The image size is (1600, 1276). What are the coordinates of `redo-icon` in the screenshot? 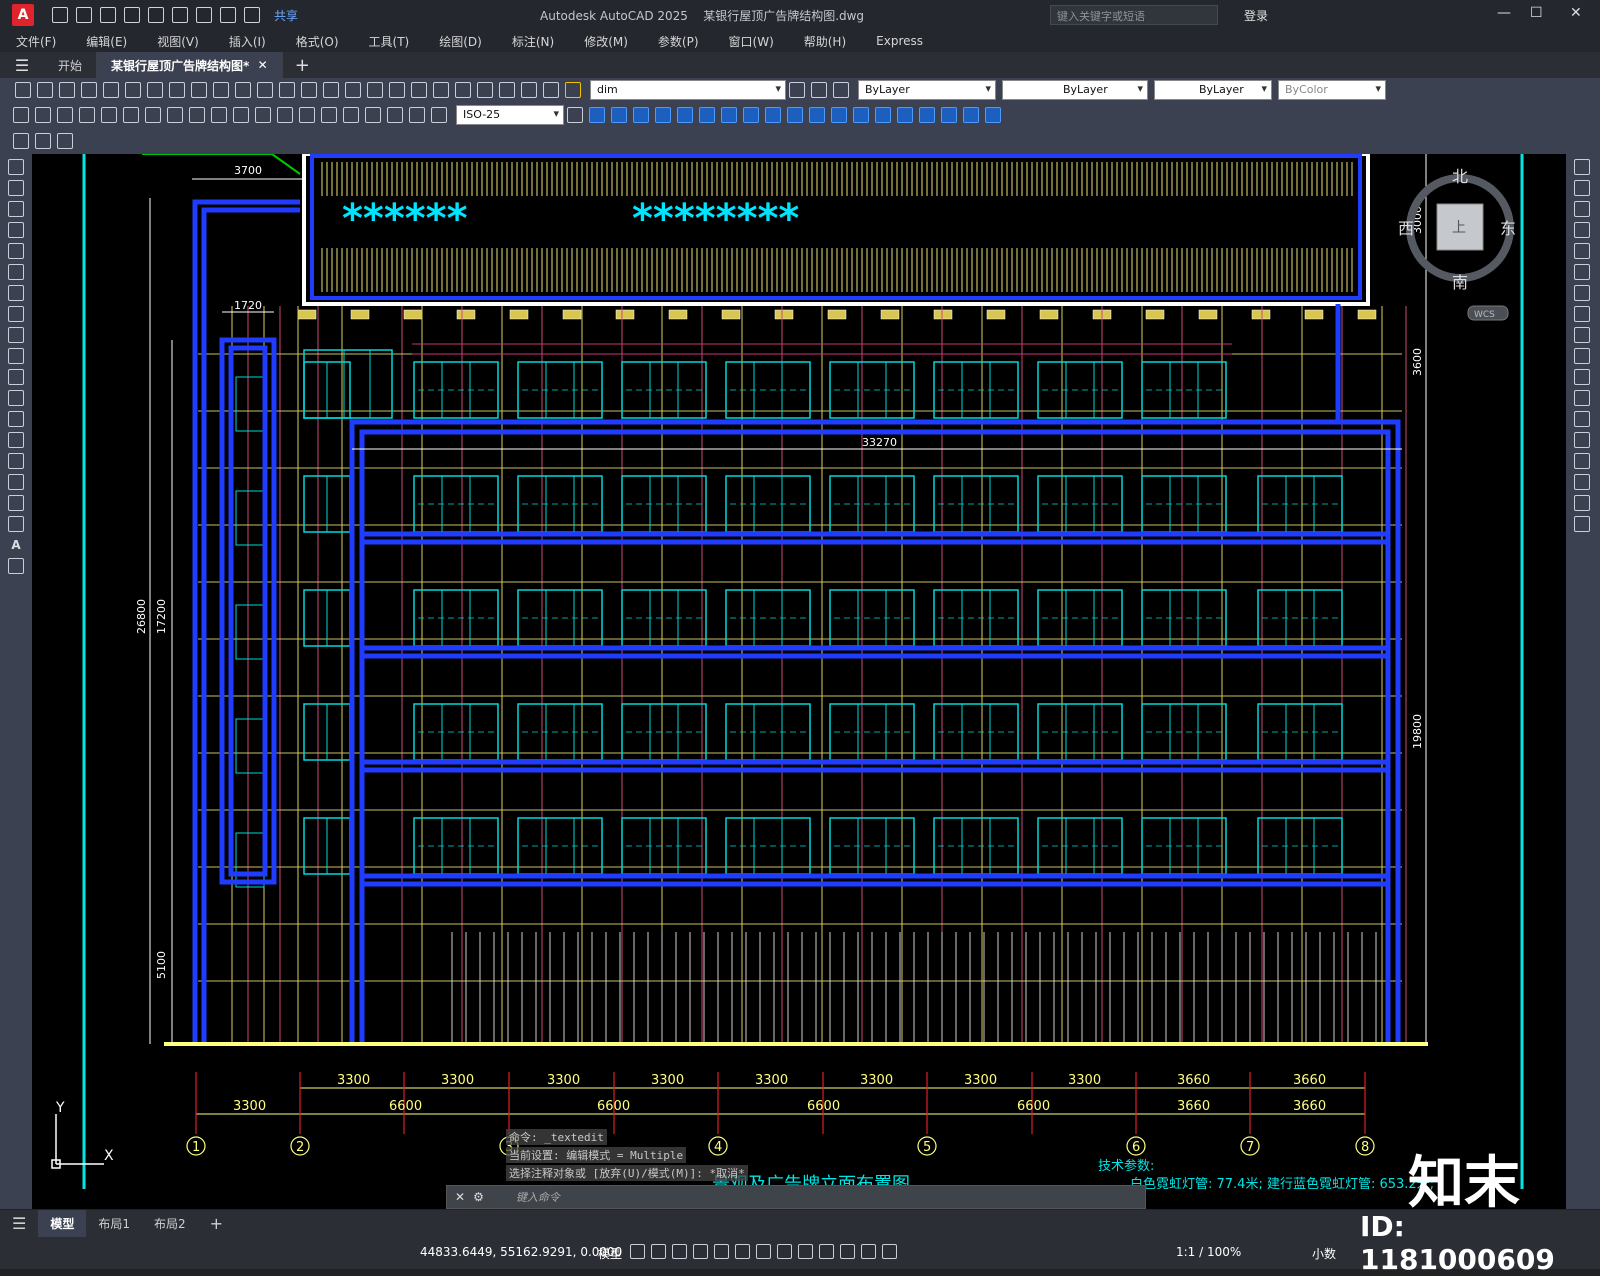 It's located at (252, 15).